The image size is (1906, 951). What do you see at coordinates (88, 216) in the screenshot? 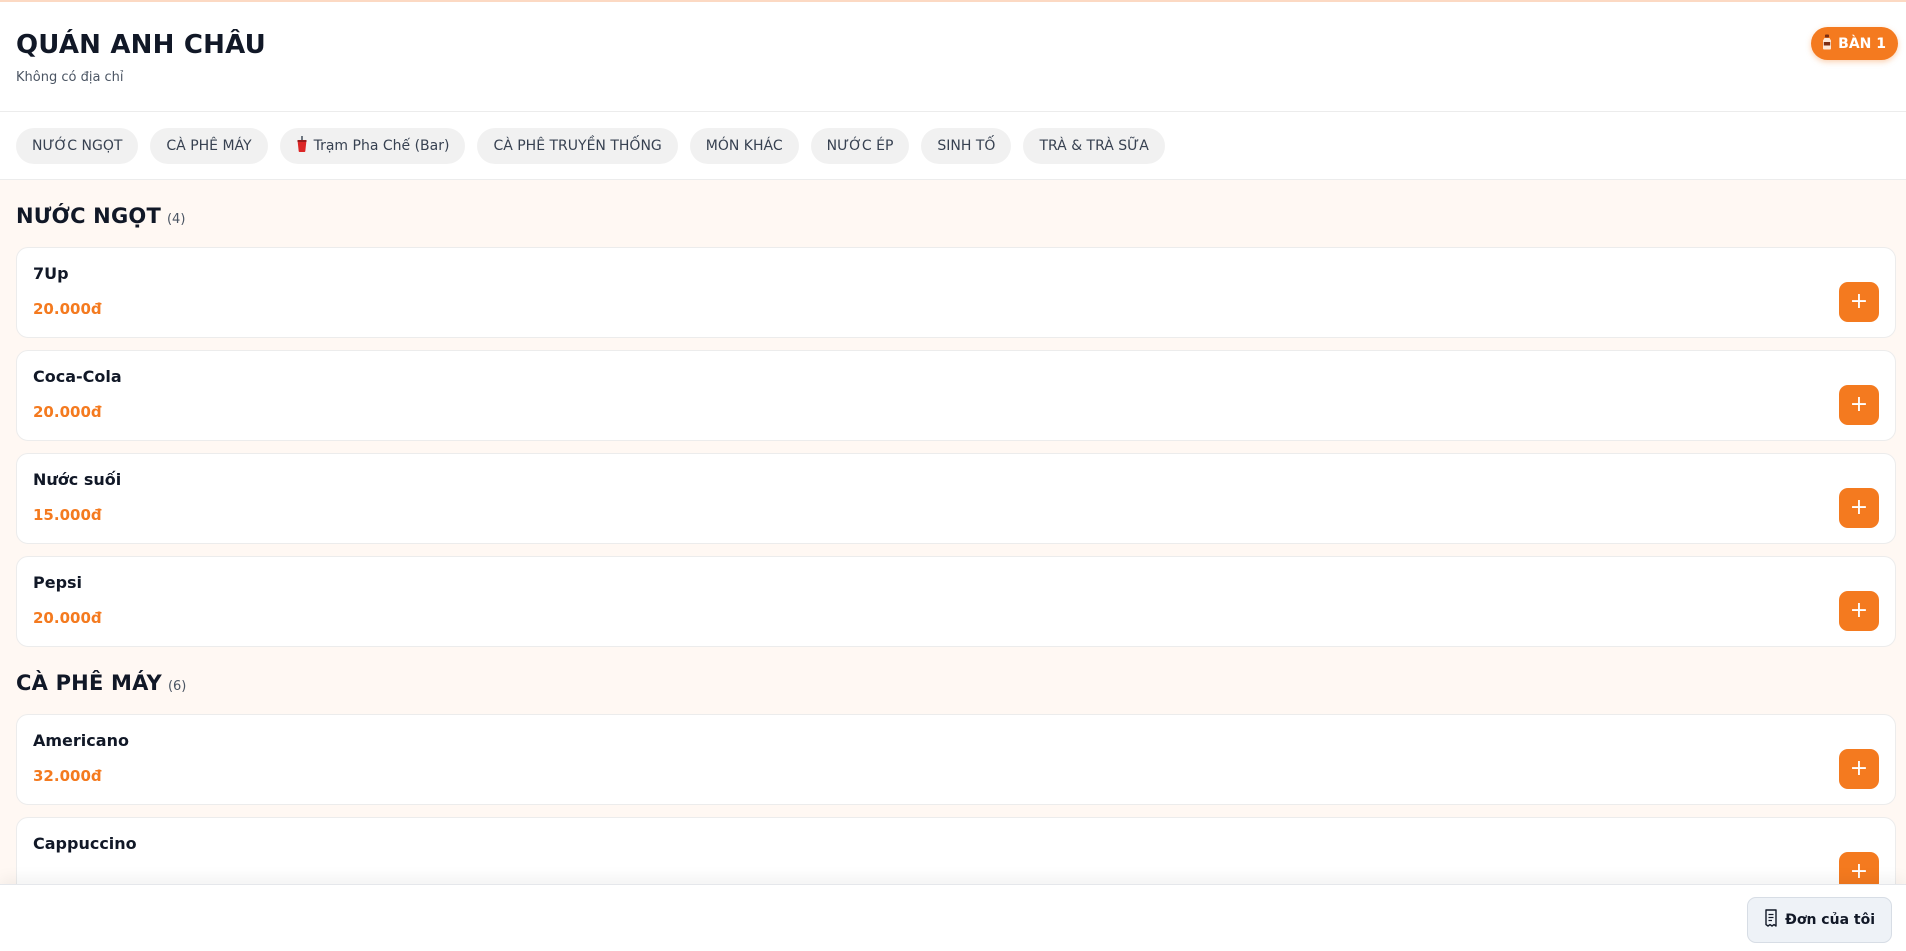
I see `section-name: NƯỚC NGỌT` at bounding box center [88, 216].